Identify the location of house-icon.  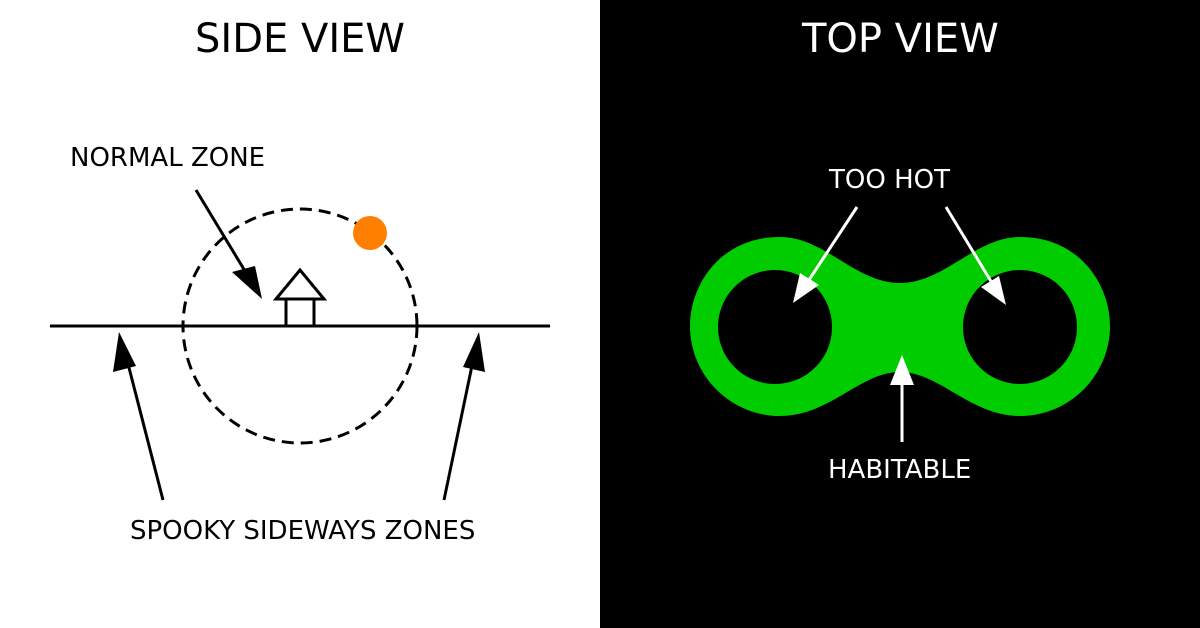
(300, 297).